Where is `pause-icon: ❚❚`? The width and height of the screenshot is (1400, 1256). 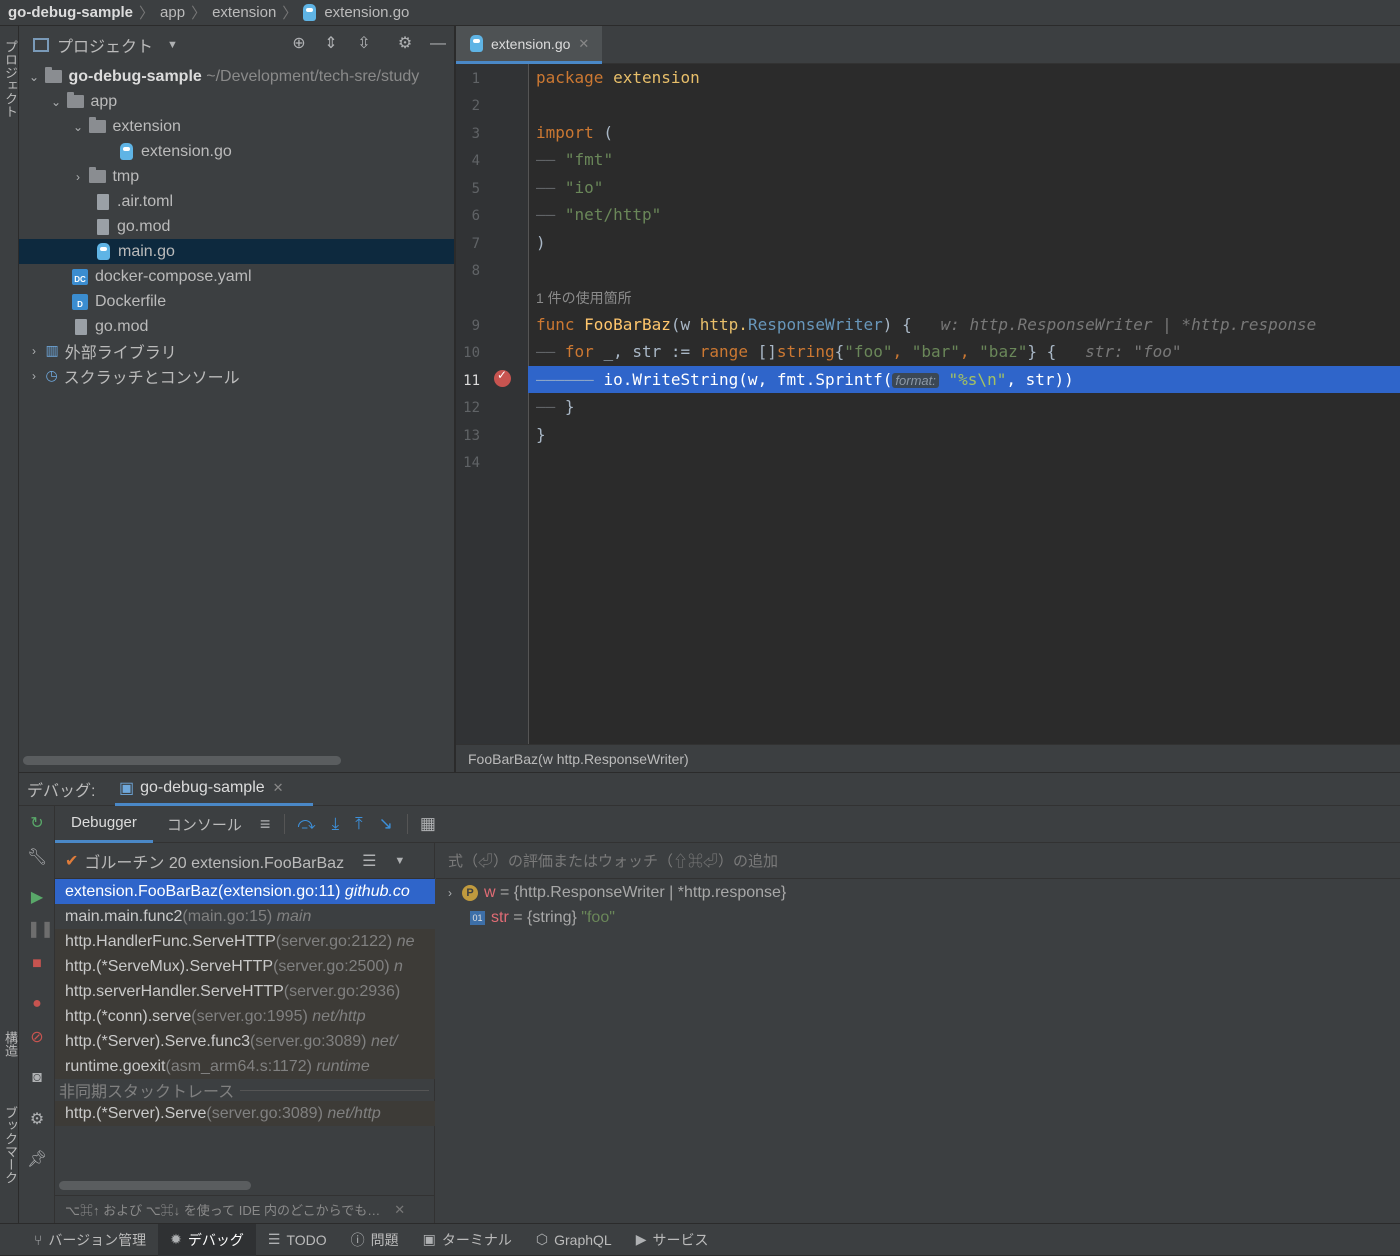
pause-icon: ❚❚ is located at coordinates (40, 930).